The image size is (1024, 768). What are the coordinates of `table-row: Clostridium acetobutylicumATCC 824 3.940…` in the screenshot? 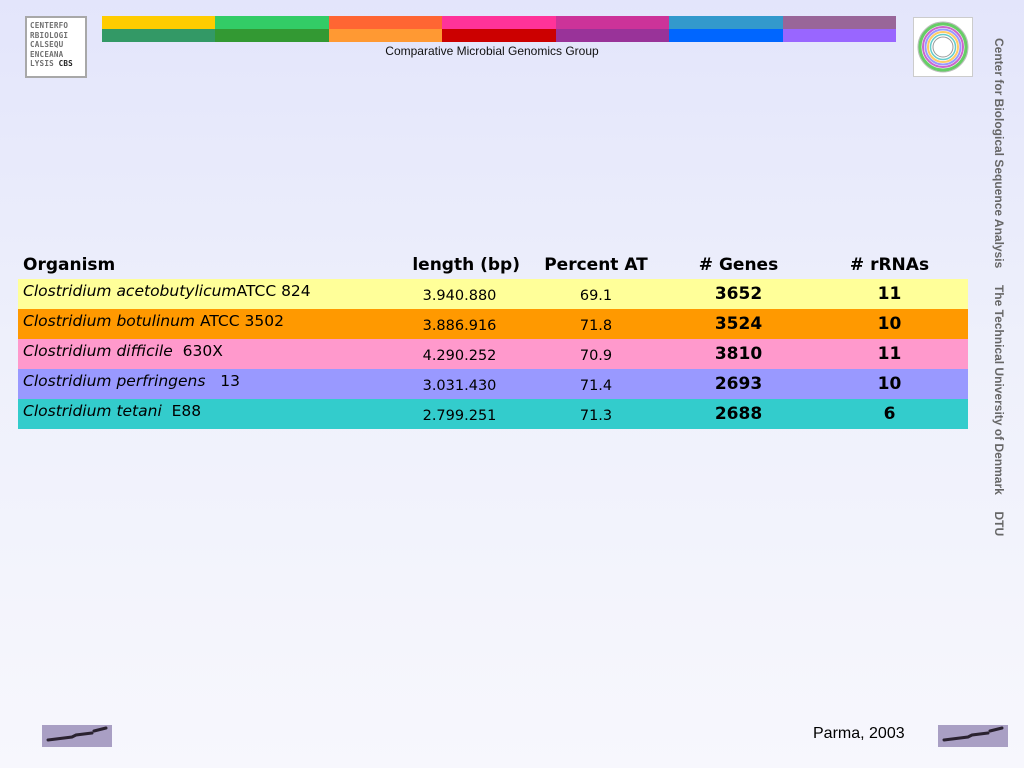 It's located at (493, 294).